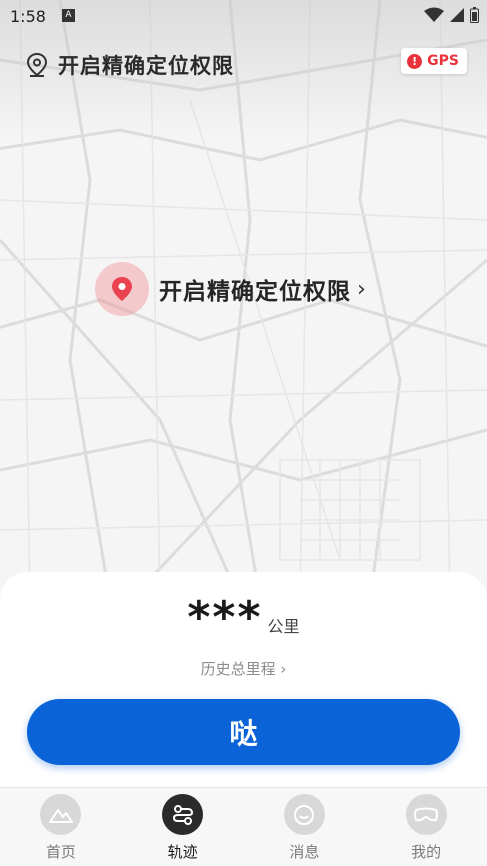 The height and width of the screenshot is (866, 487). What do you see at coordinates (243, 732) in the screenshot?
I see `start-button: 哒` at bounding box center [243, 732].